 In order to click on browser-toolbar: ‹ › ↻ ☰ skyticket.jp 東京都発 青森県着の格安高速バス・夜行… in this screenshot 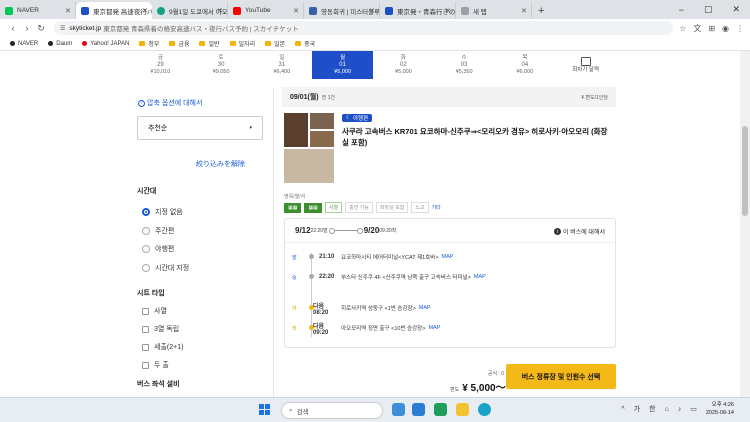, I will do `click(375, 28)`.